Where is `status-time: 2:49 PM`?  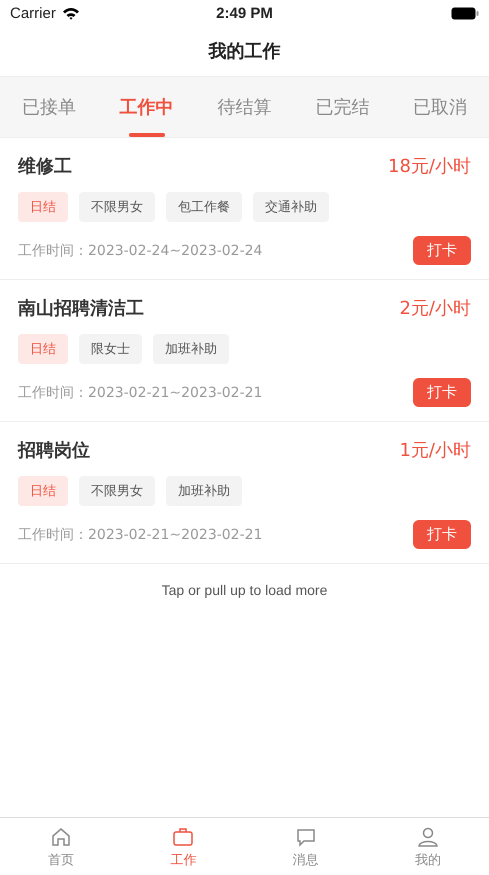
status-time: 2:49 PM is located at coordinates (244, 13).